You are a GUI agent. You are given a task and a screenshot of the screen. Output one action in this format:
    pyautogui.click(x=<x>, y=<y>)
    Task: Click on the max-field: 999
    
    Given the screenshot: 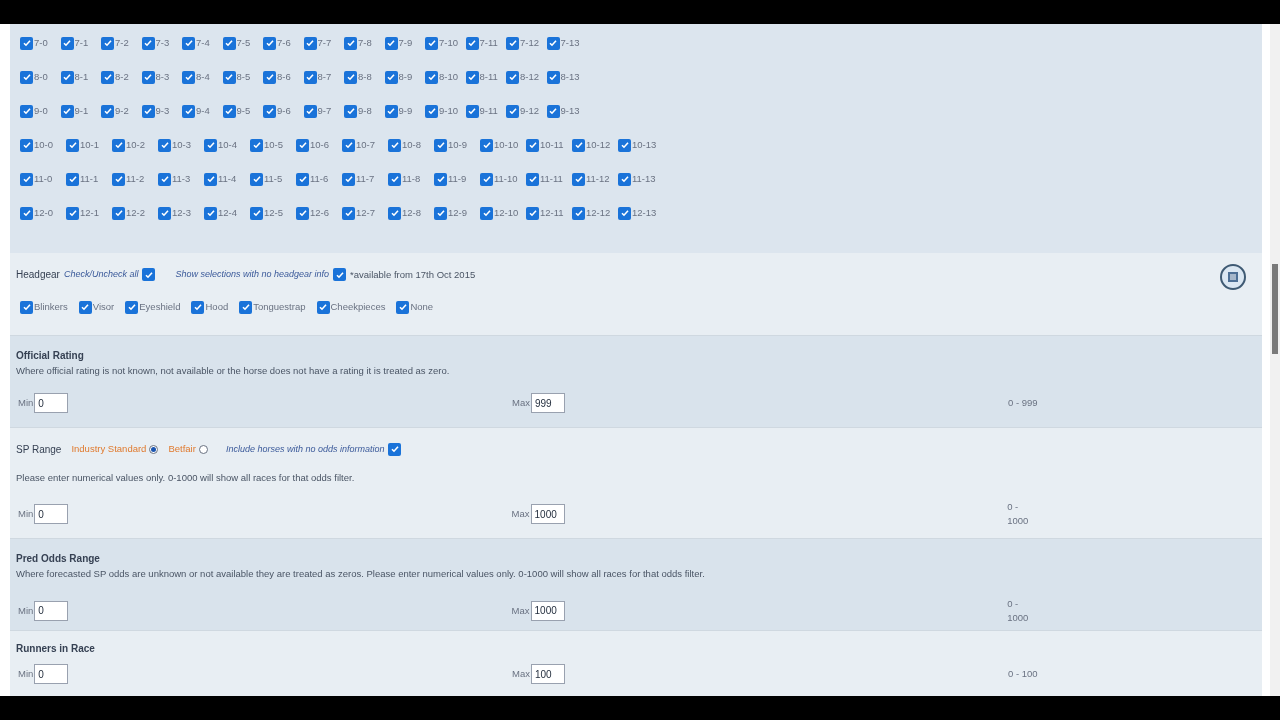 What is the action you would take?
    pyautogui.click(x=547, y=403)
    